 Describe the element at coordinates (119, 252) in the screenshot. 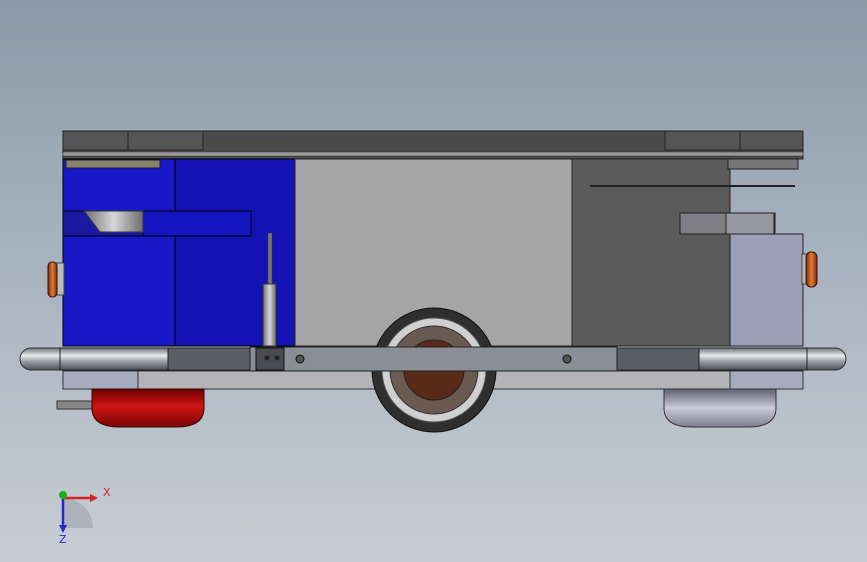

I see `blue-panel-left` at that location.